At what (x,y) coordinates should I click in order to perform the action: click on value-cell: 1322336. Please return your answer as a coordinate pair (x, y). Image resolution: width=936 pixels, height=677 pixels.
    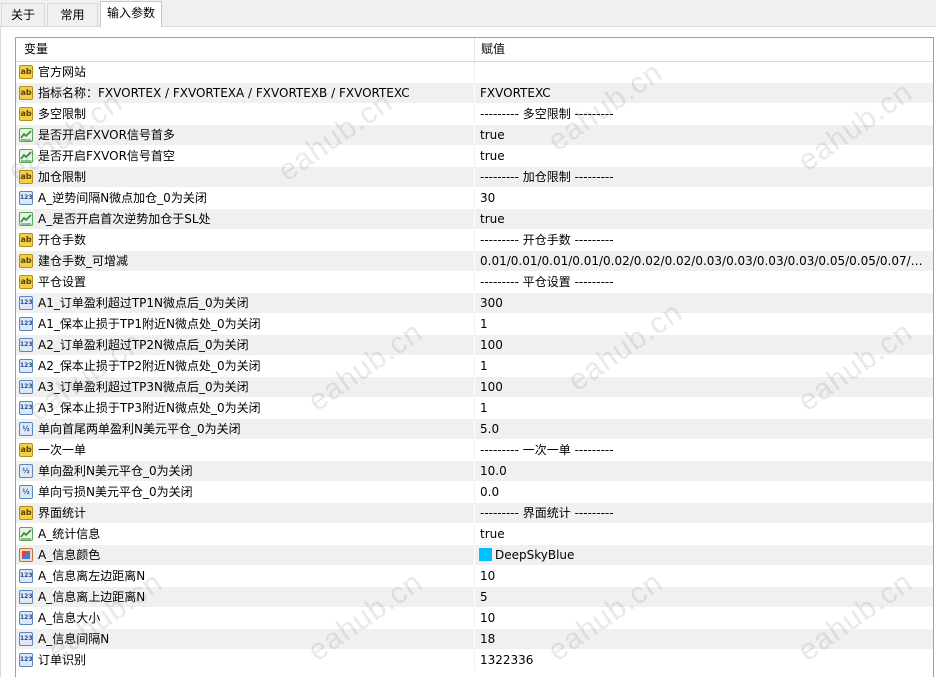
    Looking at the image, I should click on (704, 660).